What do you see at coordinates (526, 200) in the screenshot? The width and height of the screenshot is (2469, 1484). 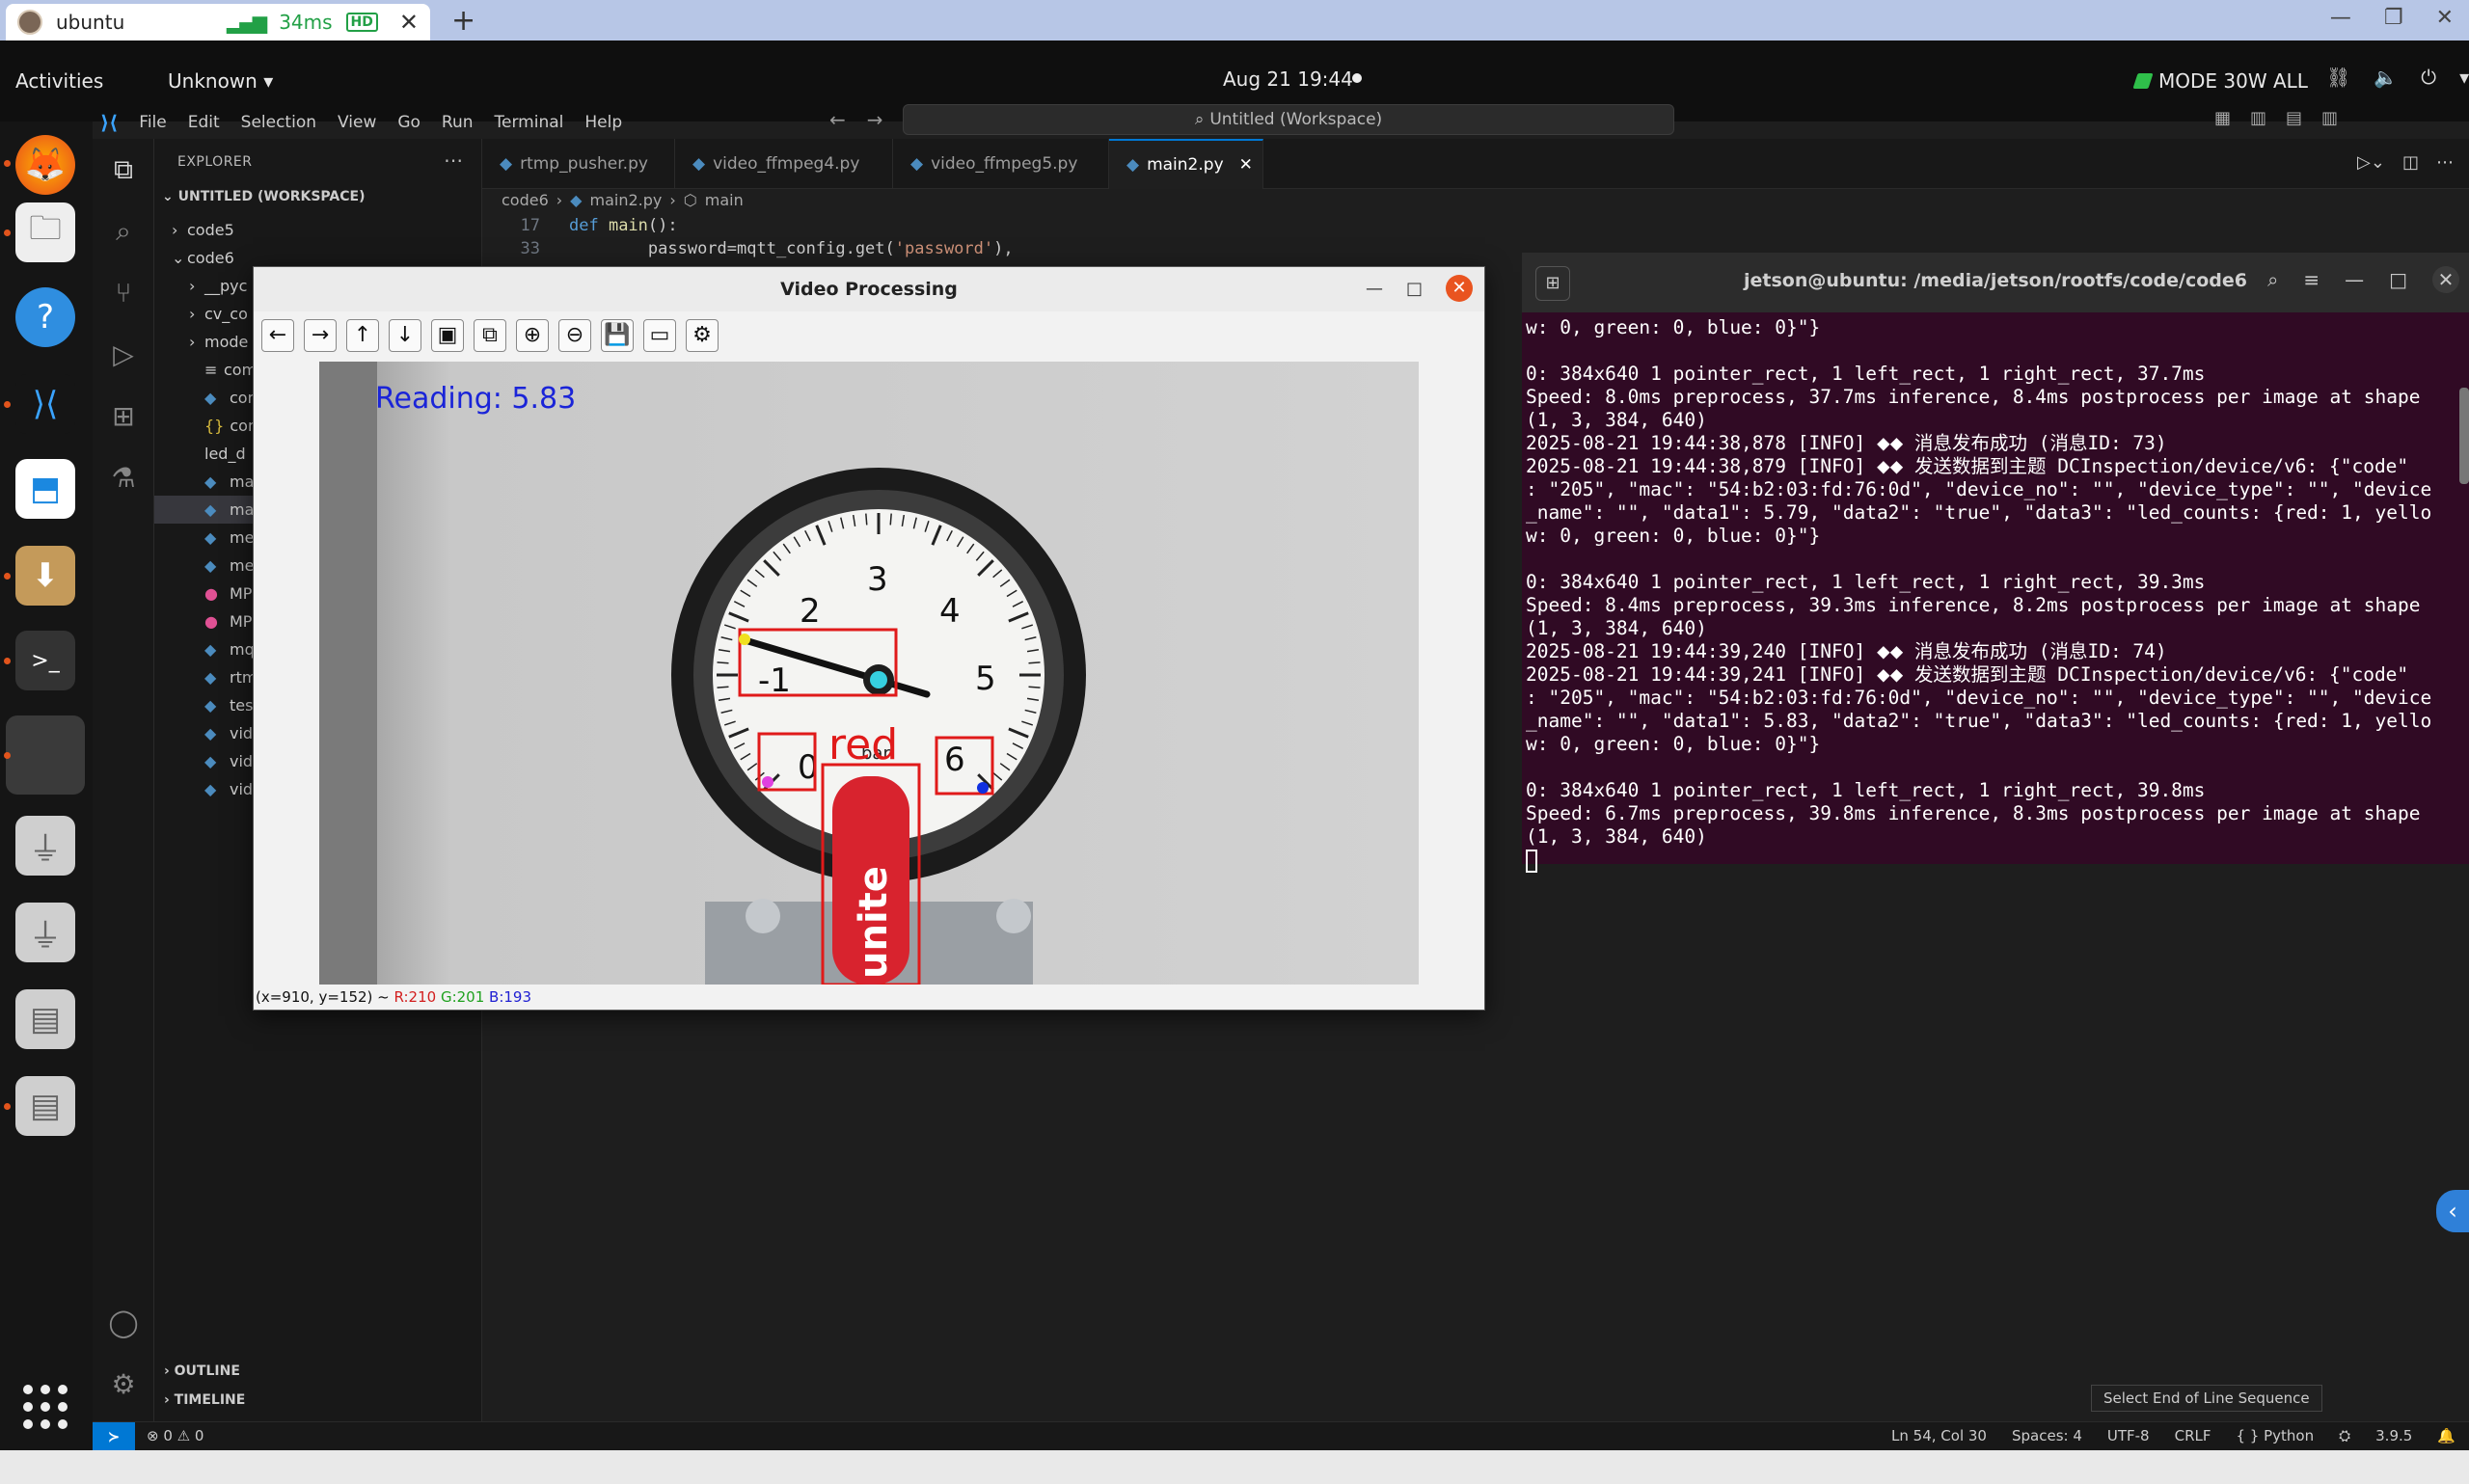 I see `breadcrumb-folder: code6` at bounding box center [526, 200].